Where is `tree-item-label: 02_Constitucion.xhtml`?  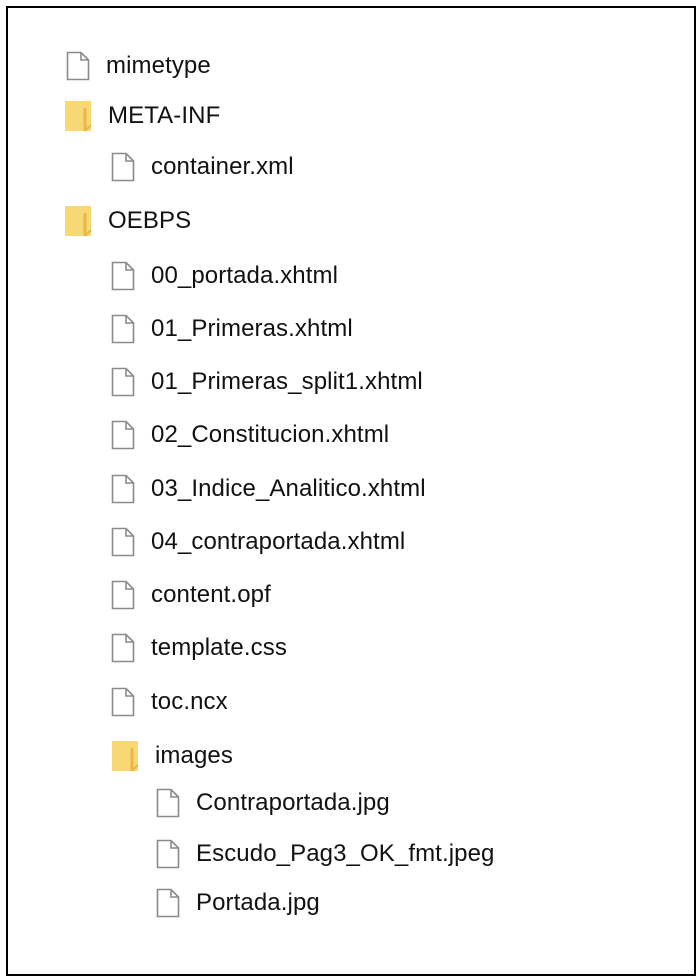 tree-item-label: 02_Constitucion.xhtml is located at coordinates (270, 434).